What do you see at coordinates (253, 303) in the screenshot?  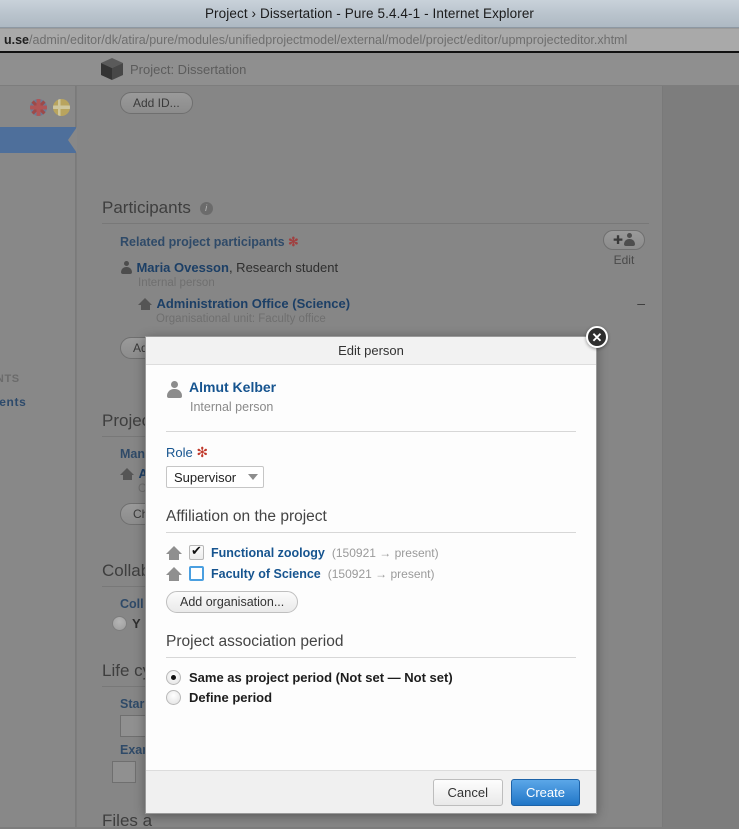 I see `participant-organisation: Administration Office (Science)` at bounding box center [253, 303].